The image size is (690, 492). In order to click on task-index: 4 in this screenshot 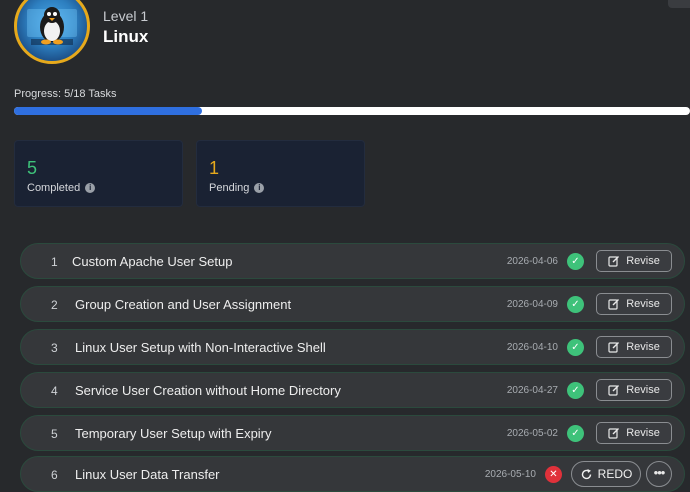, I will do `click(54, 391)`.